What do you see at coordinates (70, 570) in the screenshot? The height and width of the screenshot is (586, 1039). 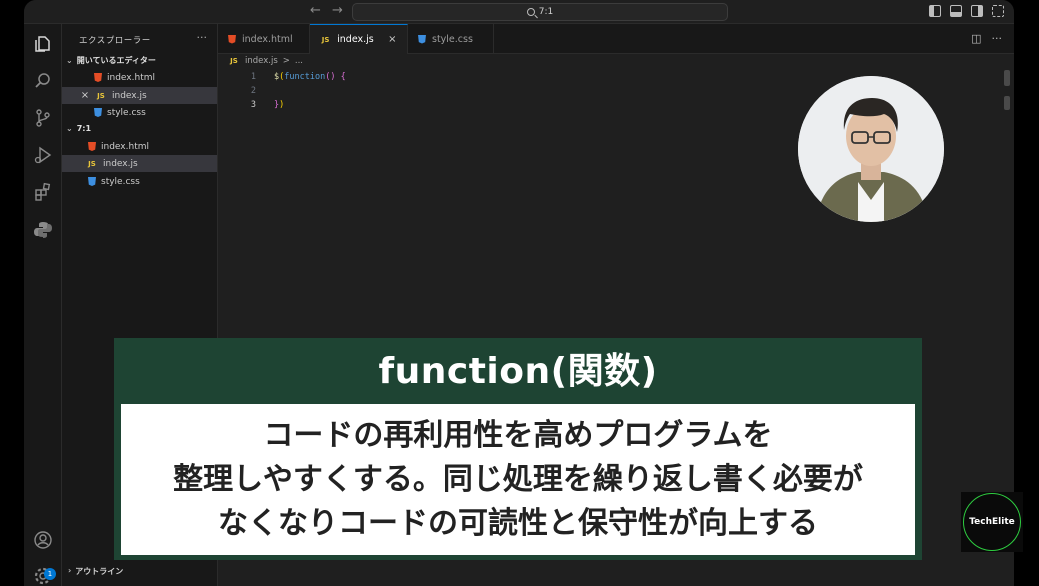 I see `chevron-right-icon: ›` at bounding box center [70, 570].